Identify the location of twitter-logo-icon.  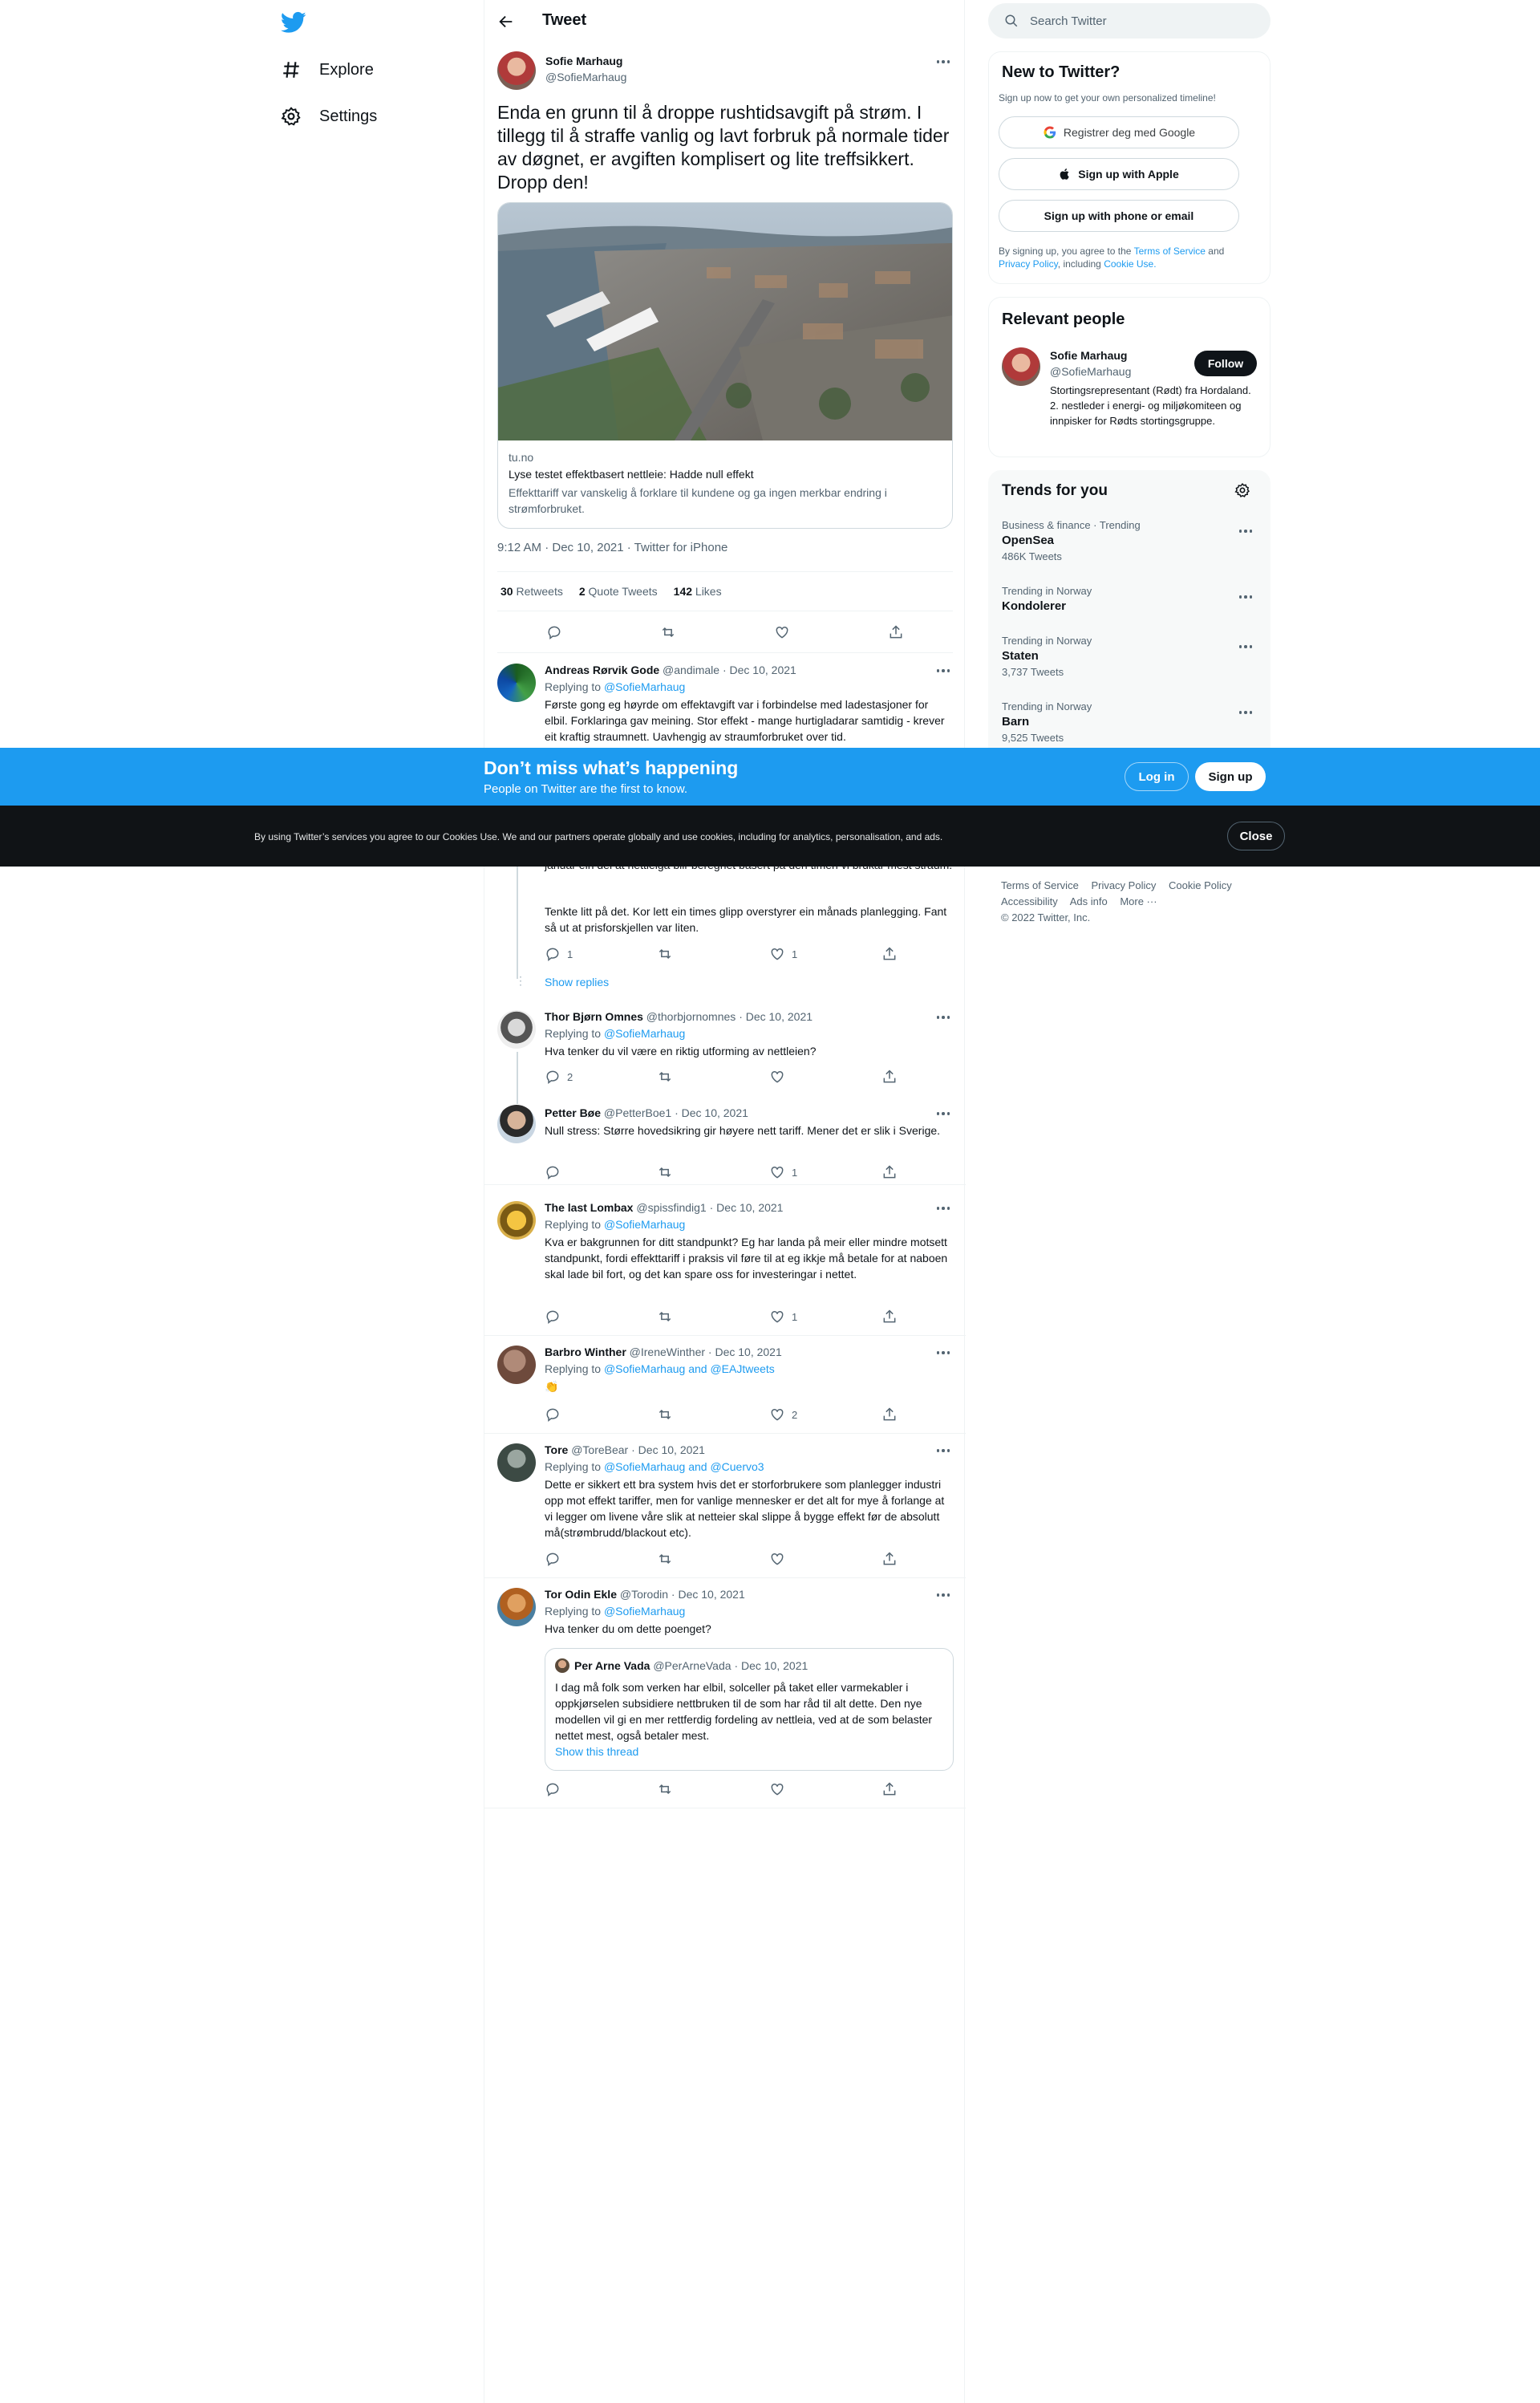
(293, 22).